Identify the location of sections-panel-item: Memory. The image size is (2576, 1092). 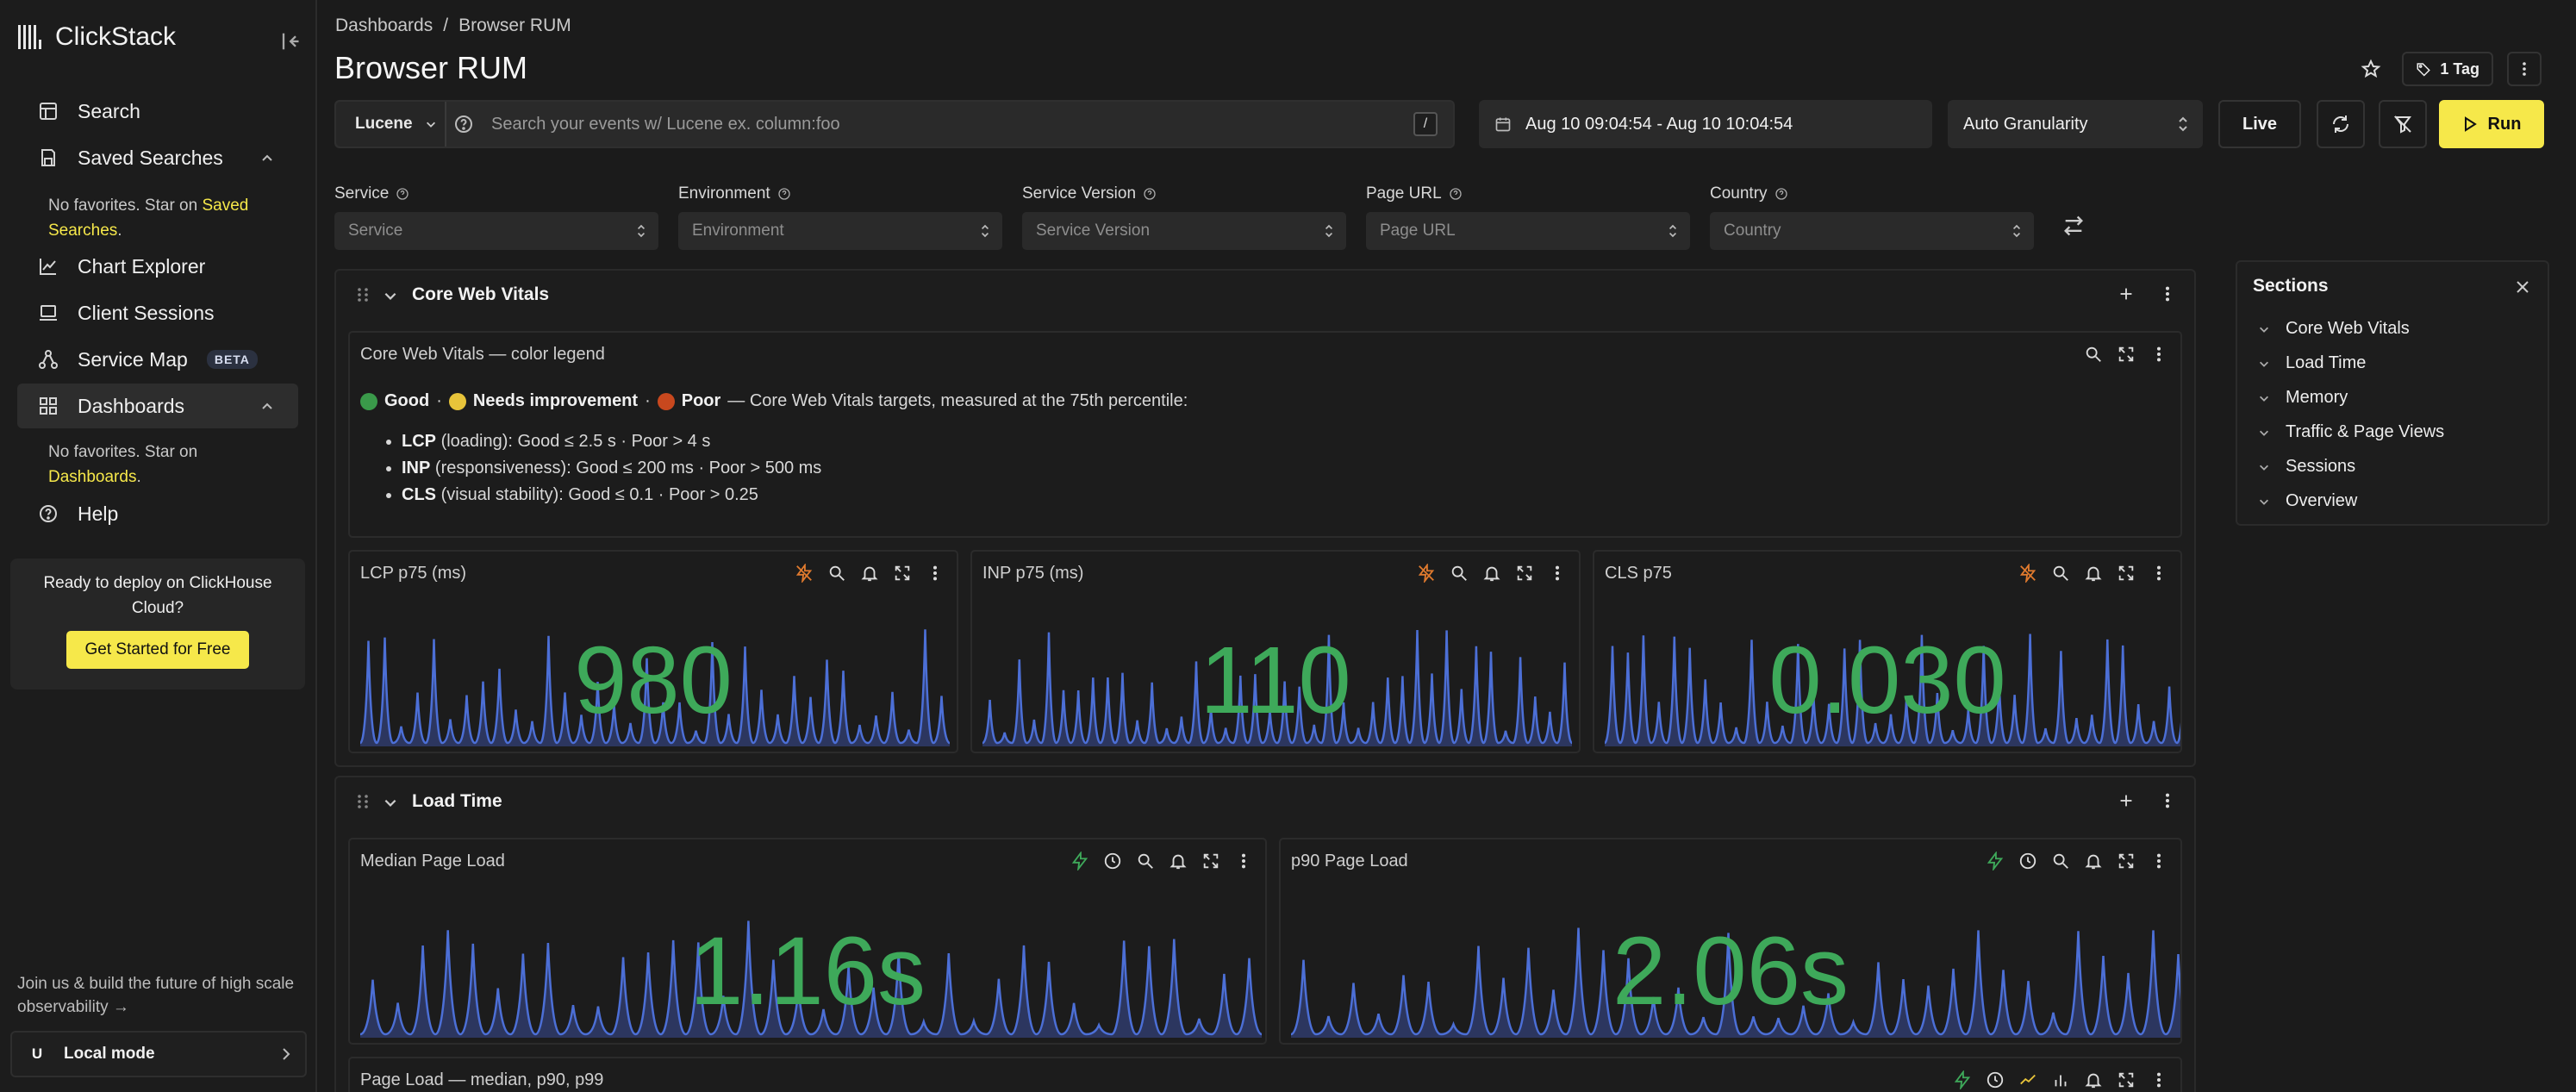
(2303, 398).